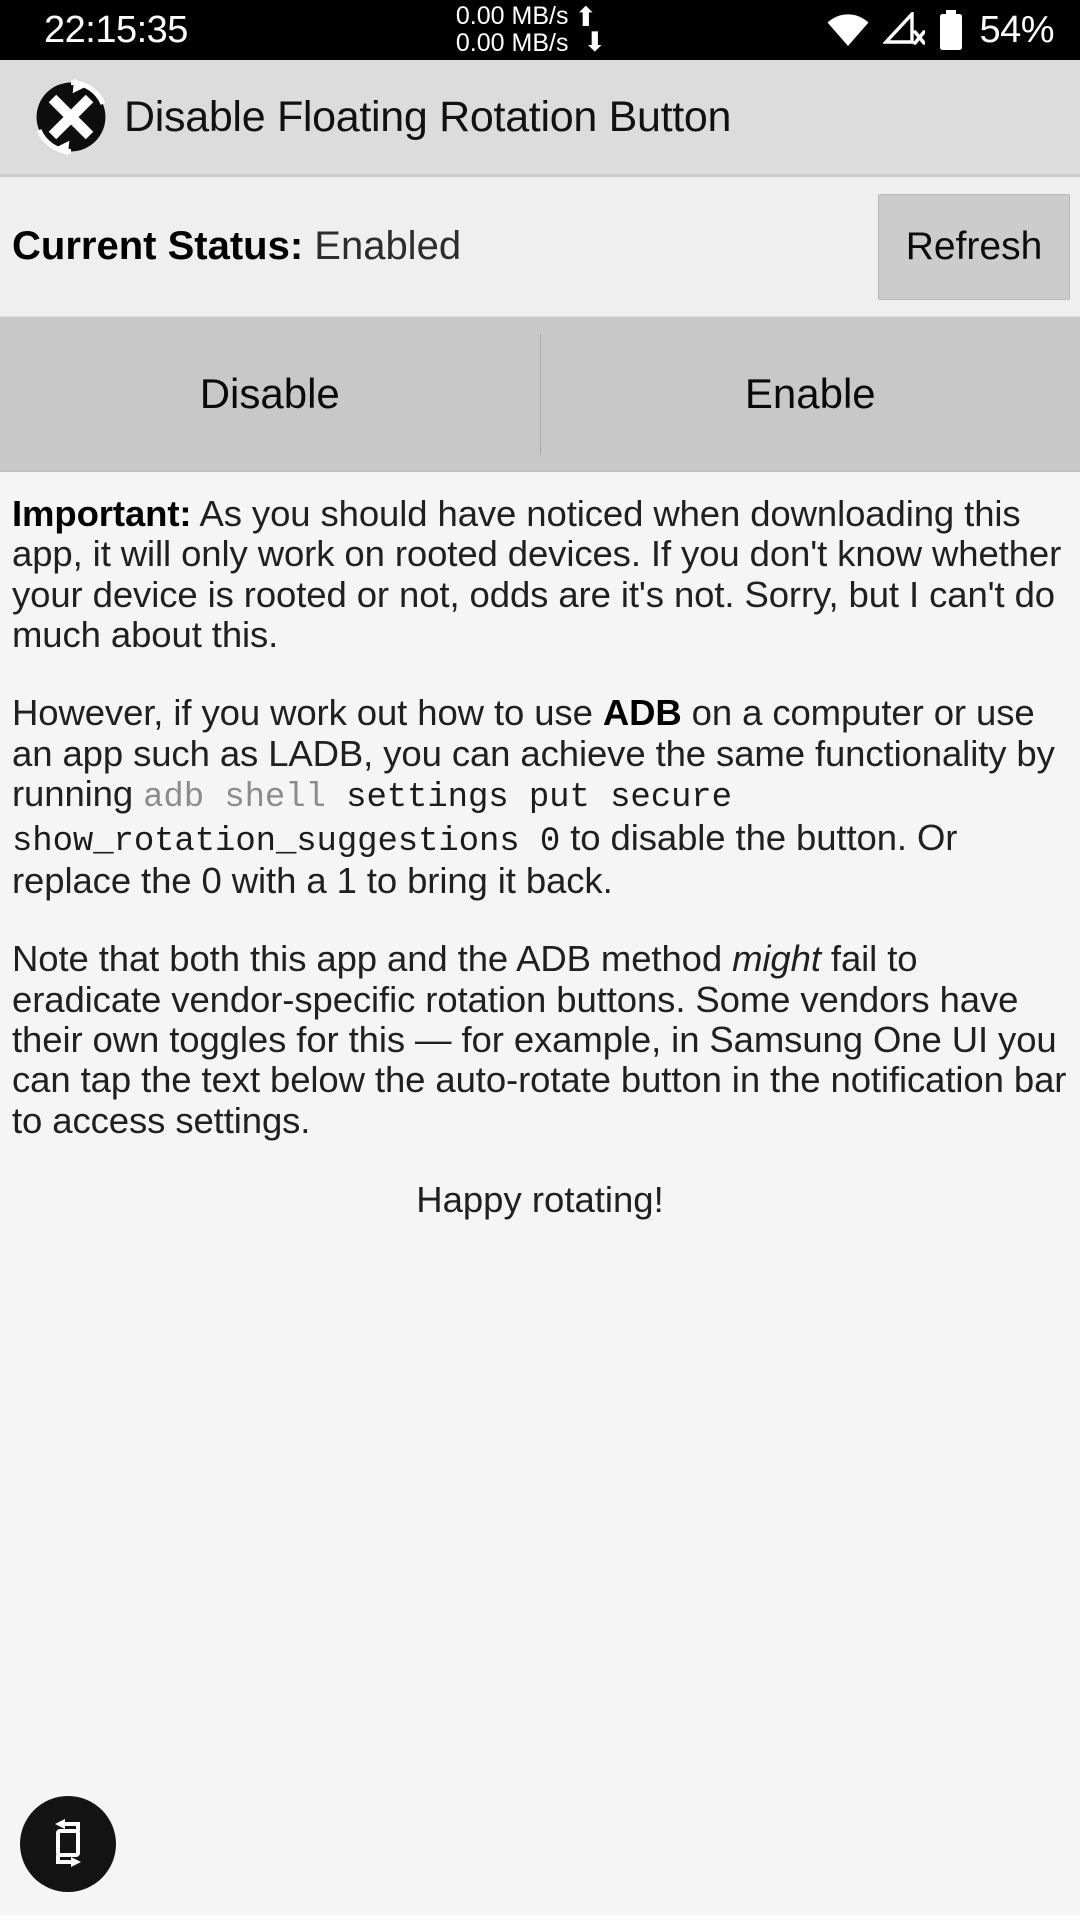 This screenshot has height=1920, width=1080. Describe the element at coordinates (1016, 29) in the screenshot. I see `battery-percentage: 54%` at that location.